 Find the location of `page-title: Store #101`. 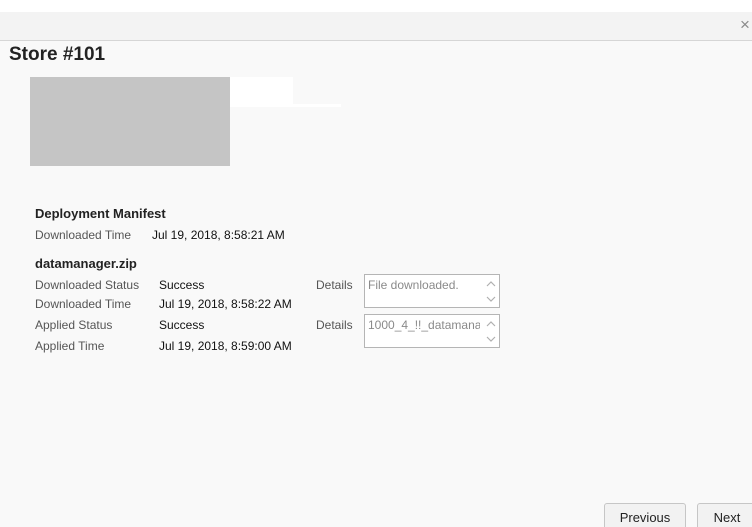

page-title: Store #101 is located at coordinates (57, 54).